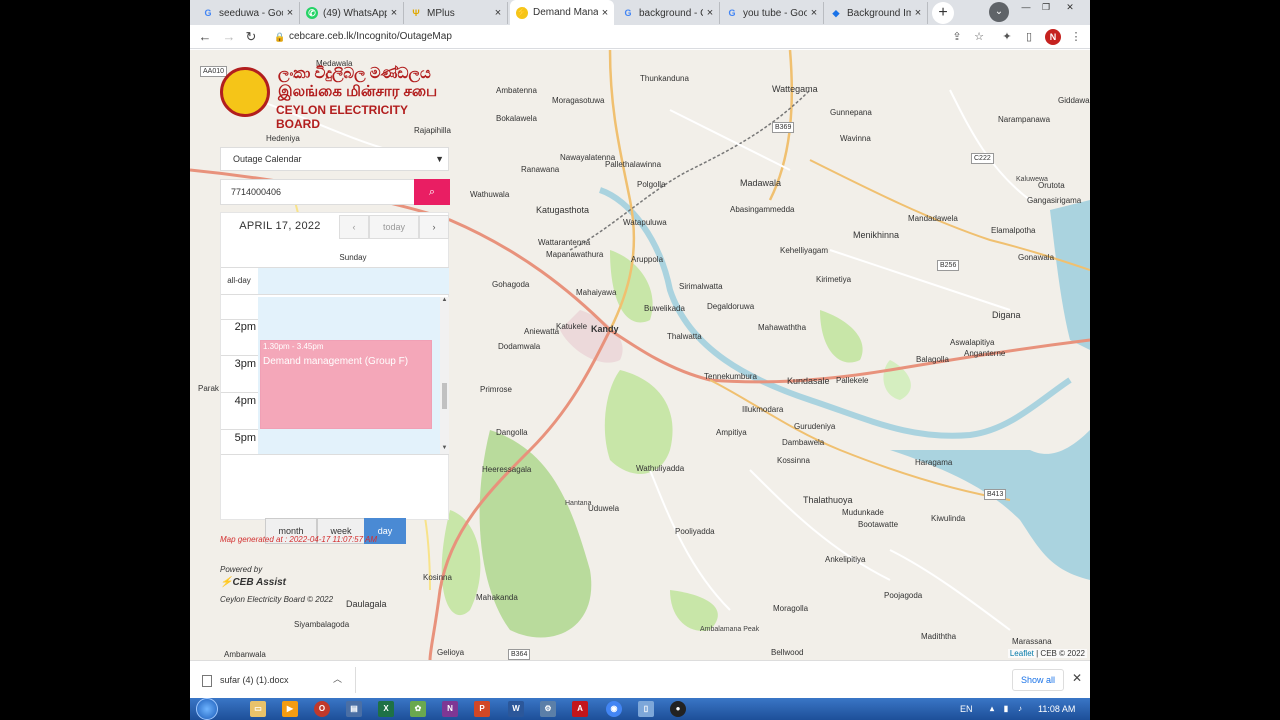  What do you see at coordinates (678, 709) in the screenshot?
I see `app-icon-dark: ●` at bounding box center [678, 709].